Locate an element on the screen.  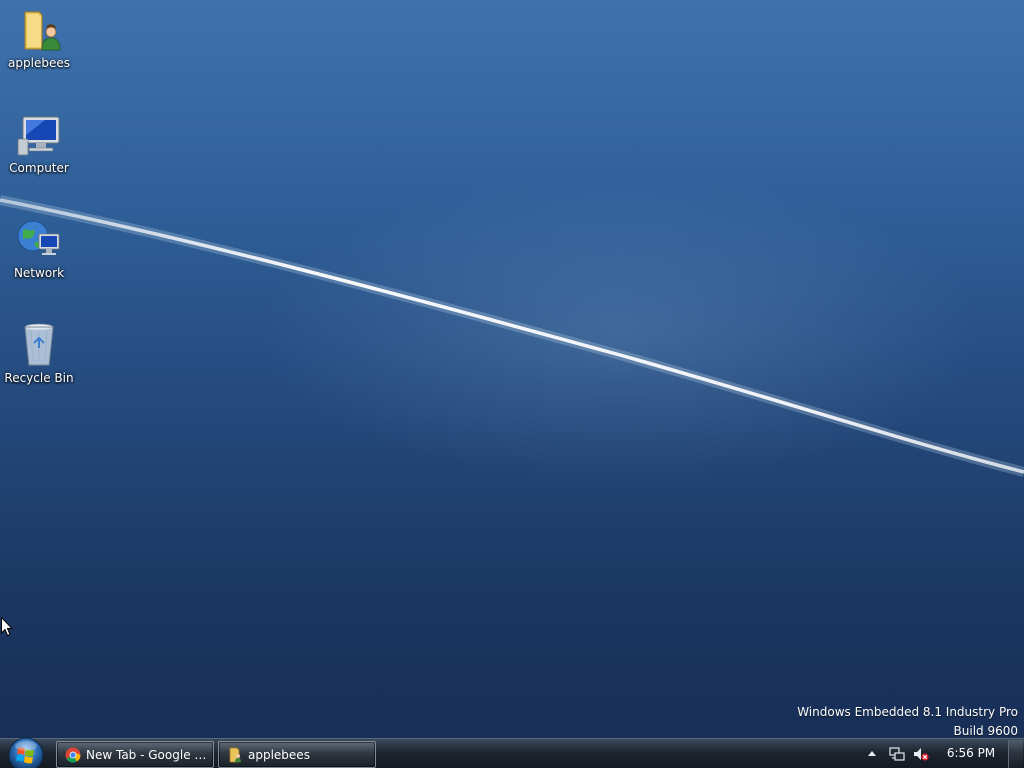
computer-icon is located at coordinates (38, 136).